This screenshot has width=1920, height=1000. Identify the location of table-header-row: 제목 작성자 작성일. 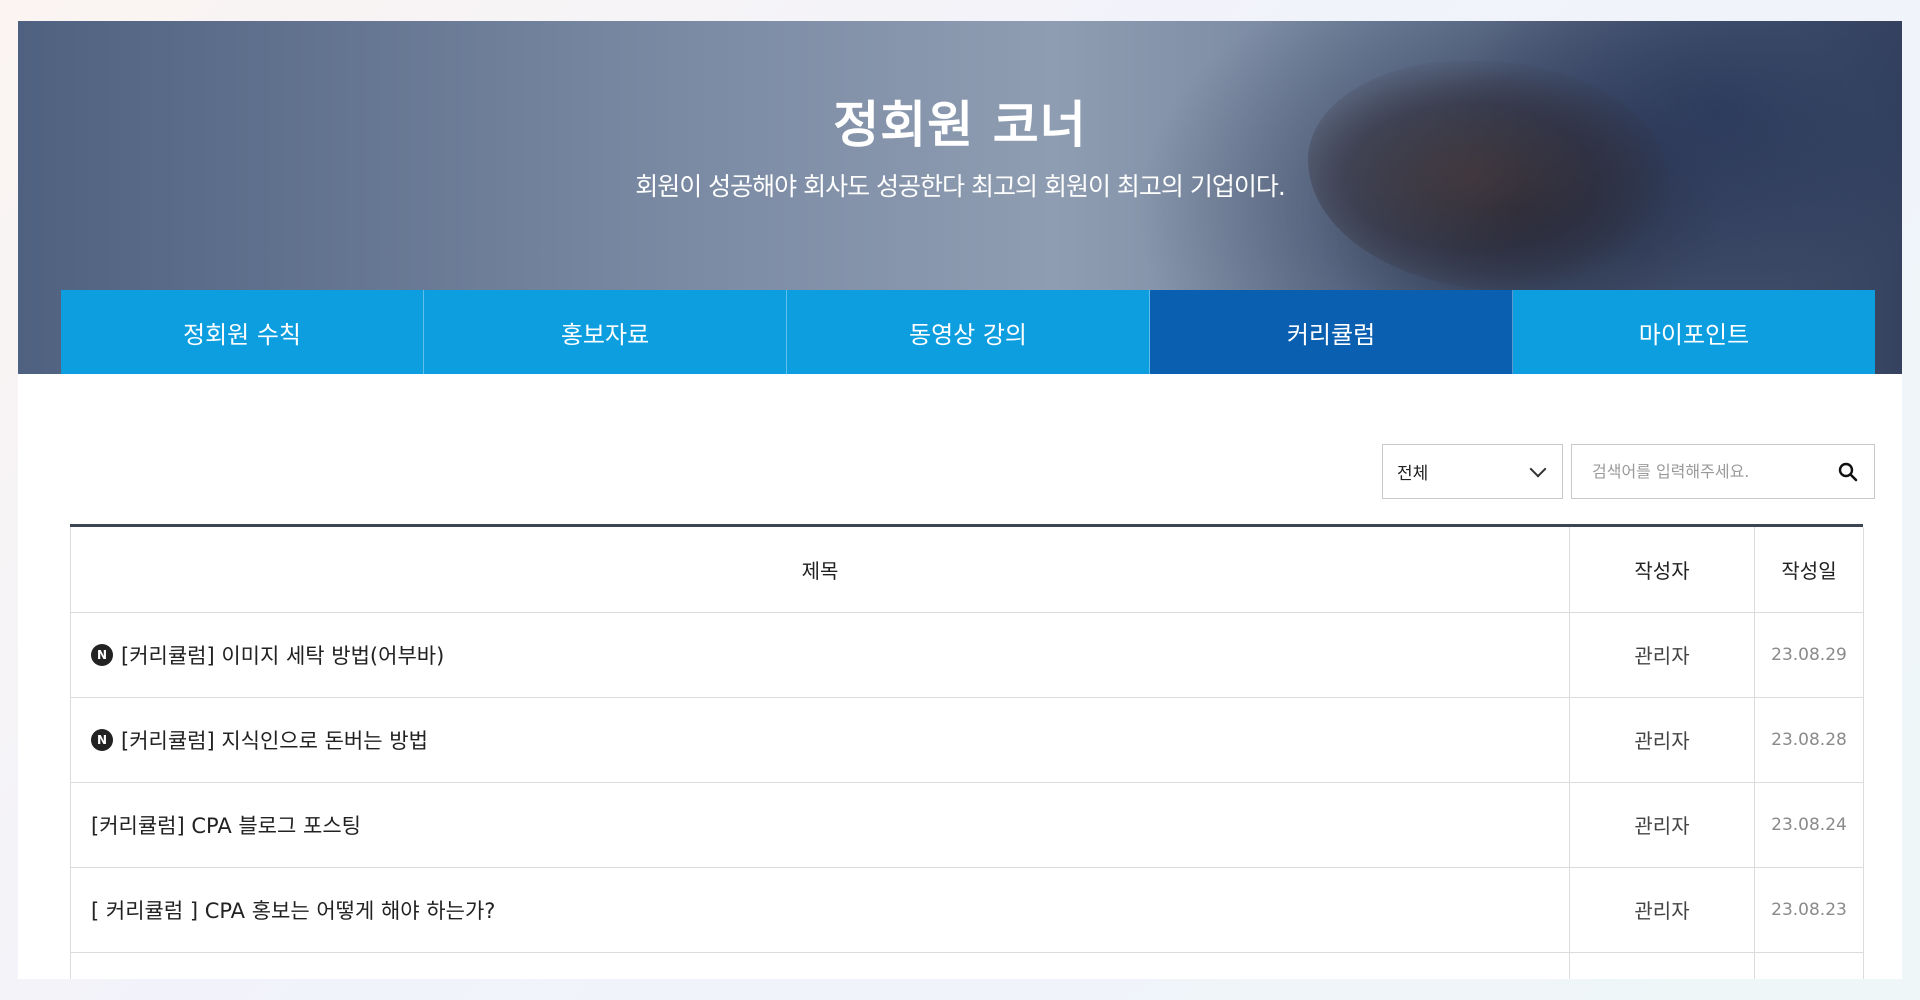
(967, 570).